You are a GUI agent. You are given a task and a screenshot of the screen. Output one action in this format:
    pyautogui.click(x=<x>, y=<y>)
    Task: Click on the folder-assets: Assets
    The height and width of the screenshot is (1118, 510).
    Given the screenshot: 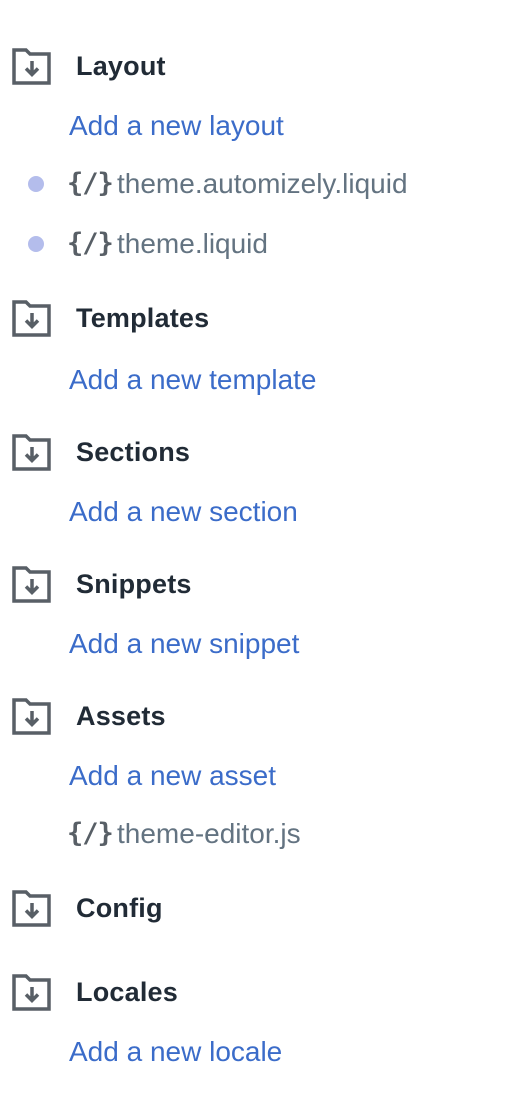 What is the action you would take?
    pyautogui.click(x=89, y=716)
    